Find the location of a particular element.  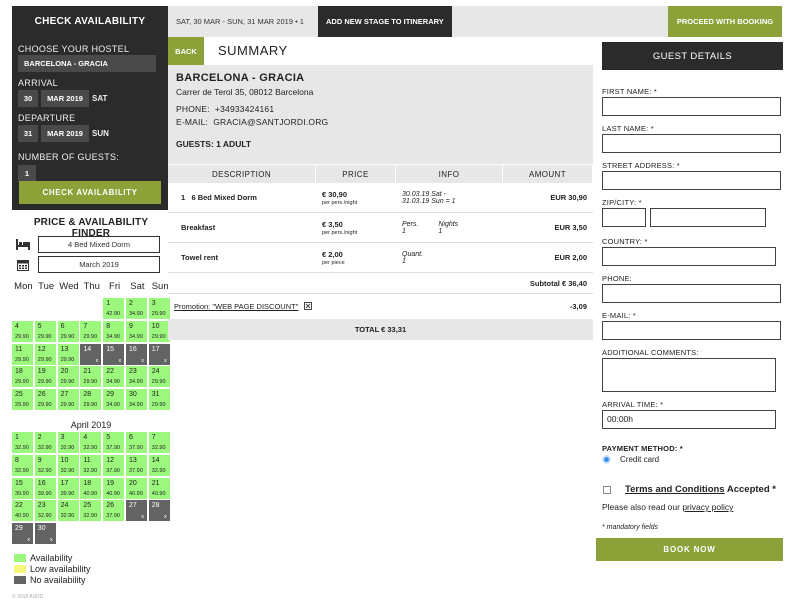

calendar-day: 11 29.90 is located at coordinates (22, 354).